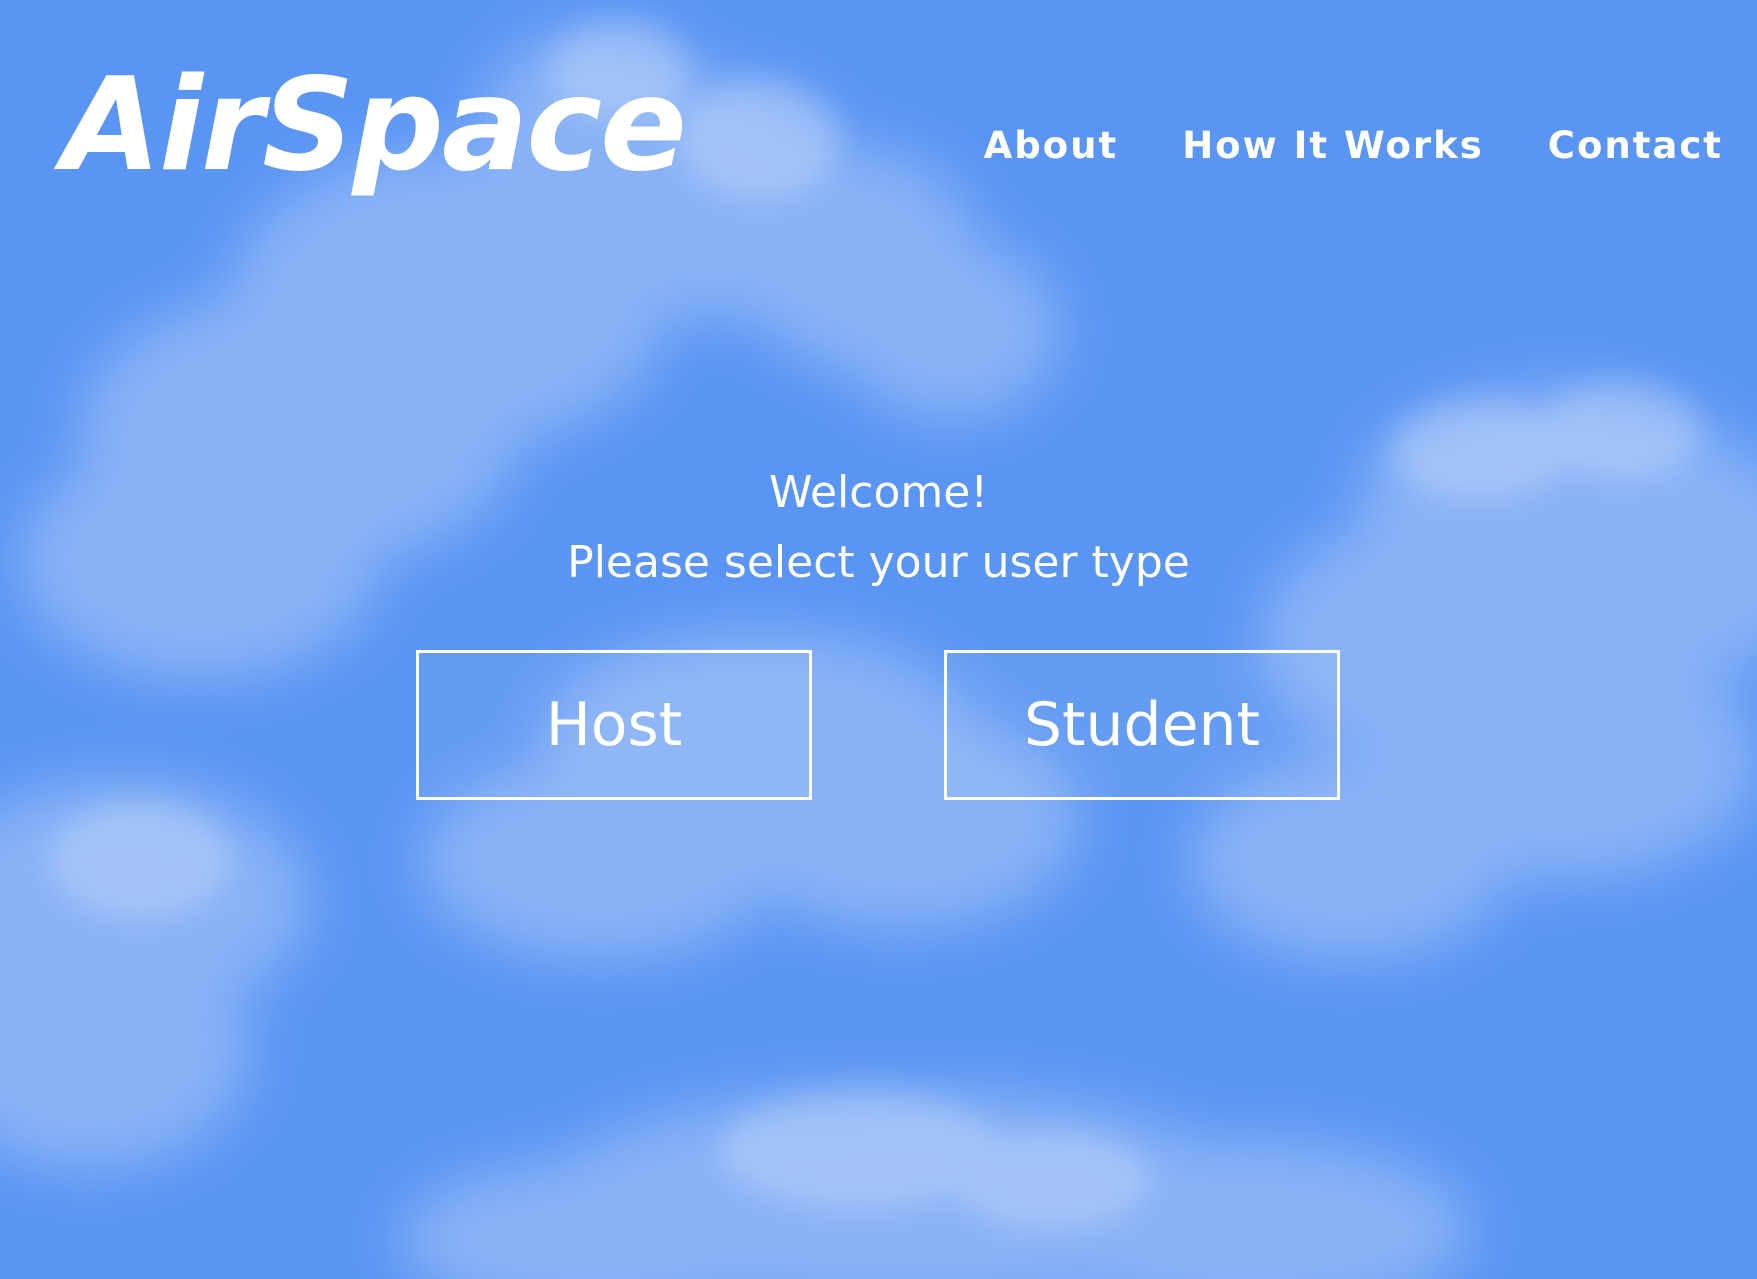 This screenshot has width=1757, height=1279. Describe the element at coordinates (1635, 145) in the screenshot. I see `nav-contact: Contact` at that location.